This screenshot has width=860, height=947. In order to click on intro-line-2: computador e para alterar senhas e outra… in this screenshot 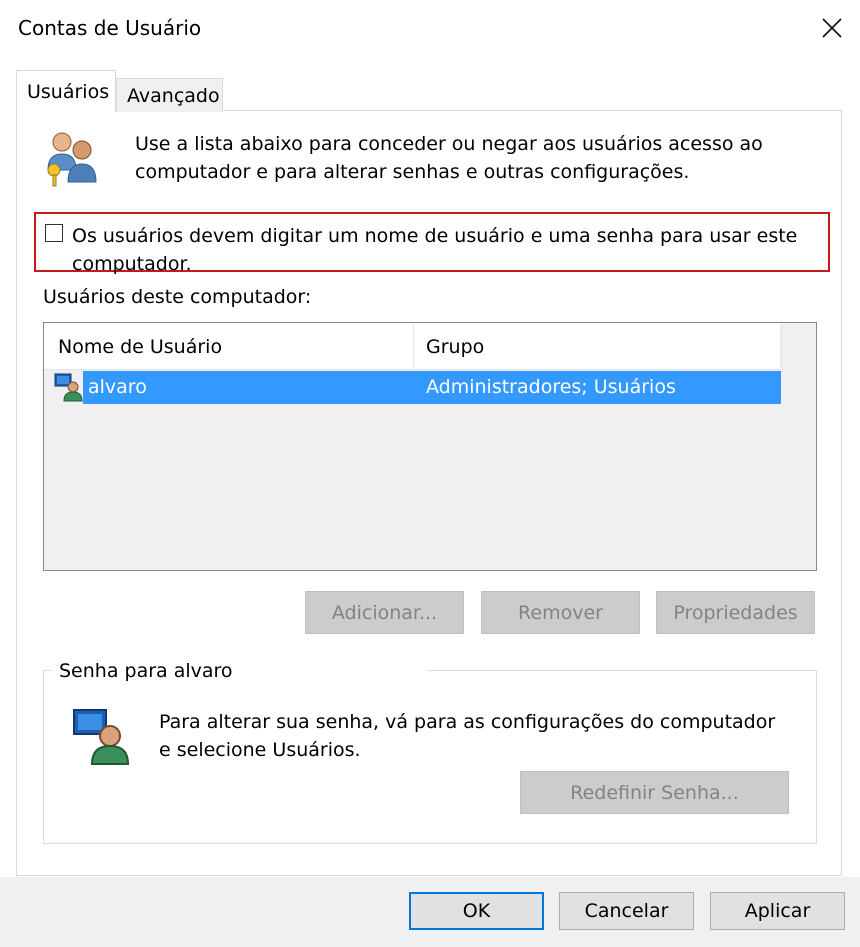, I will do `click(412, 172)`.